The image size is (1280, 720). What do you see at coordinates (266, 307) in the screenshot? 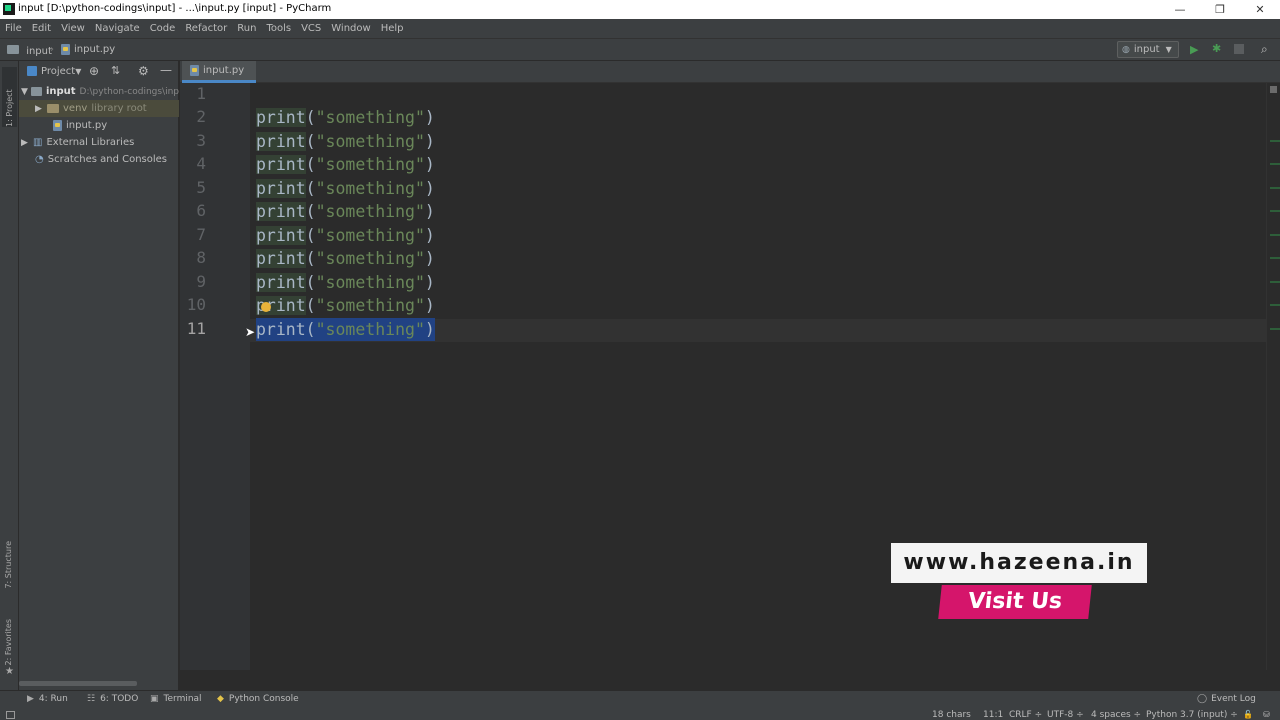
I see `lightbulb-icon` at bounding box center [266, 307].